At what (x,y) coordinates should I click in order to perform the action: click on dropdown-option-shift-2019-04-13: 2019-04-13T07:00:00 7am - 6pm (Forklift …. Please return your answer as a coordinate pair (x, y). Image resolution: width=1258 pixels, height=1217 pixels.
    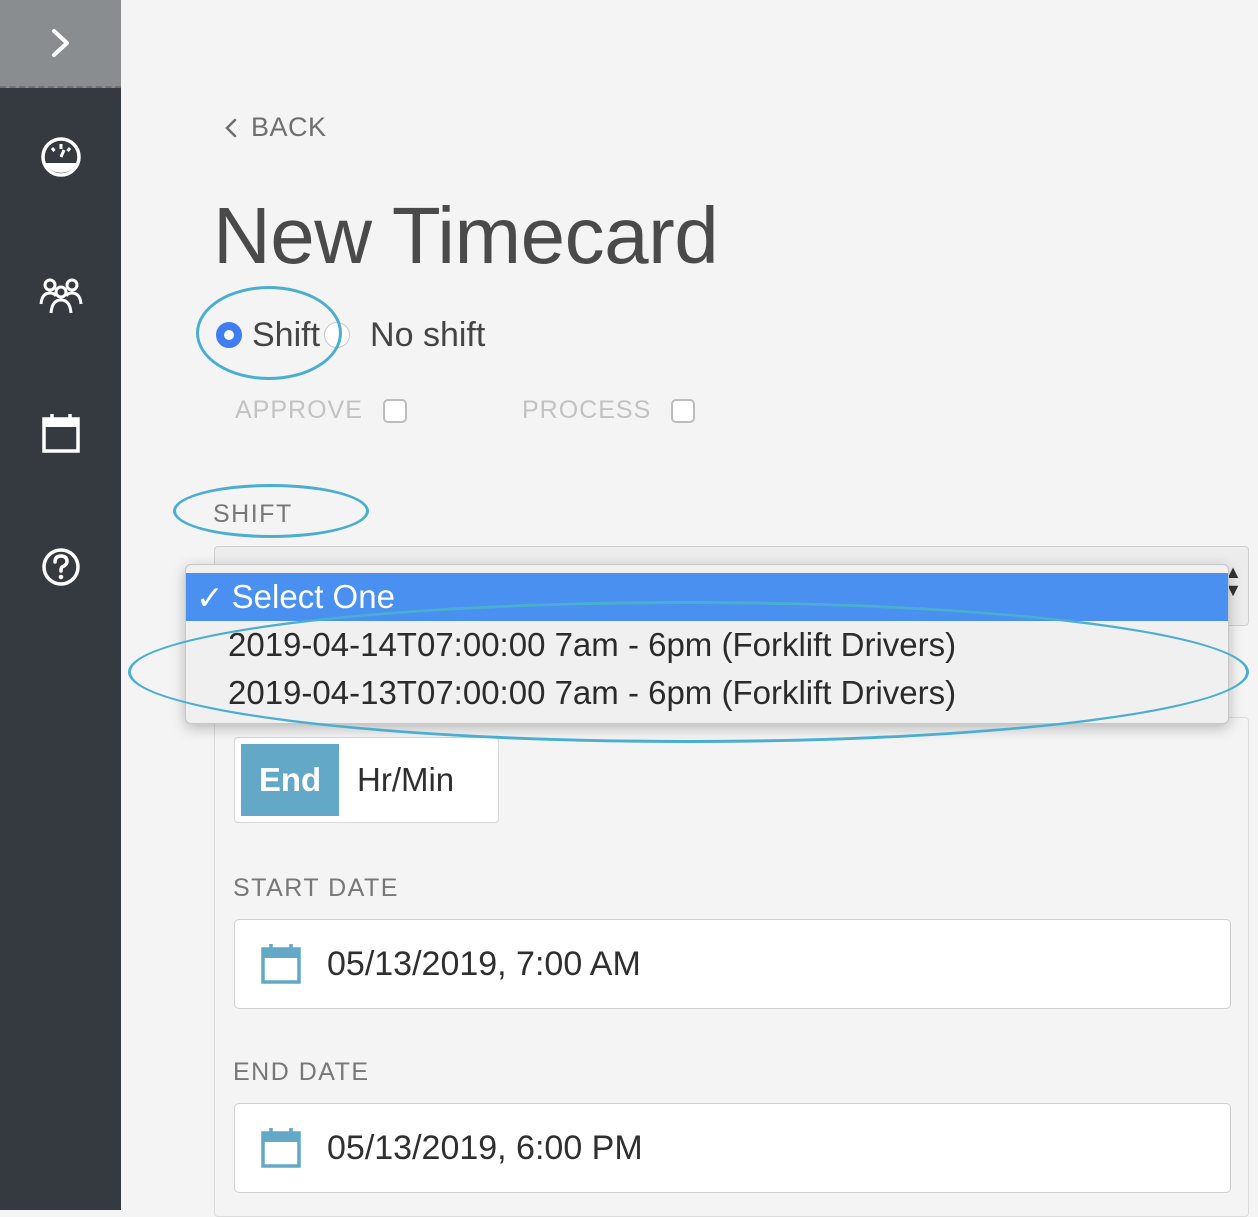
    Looking at the image, I should click on (707, 693).